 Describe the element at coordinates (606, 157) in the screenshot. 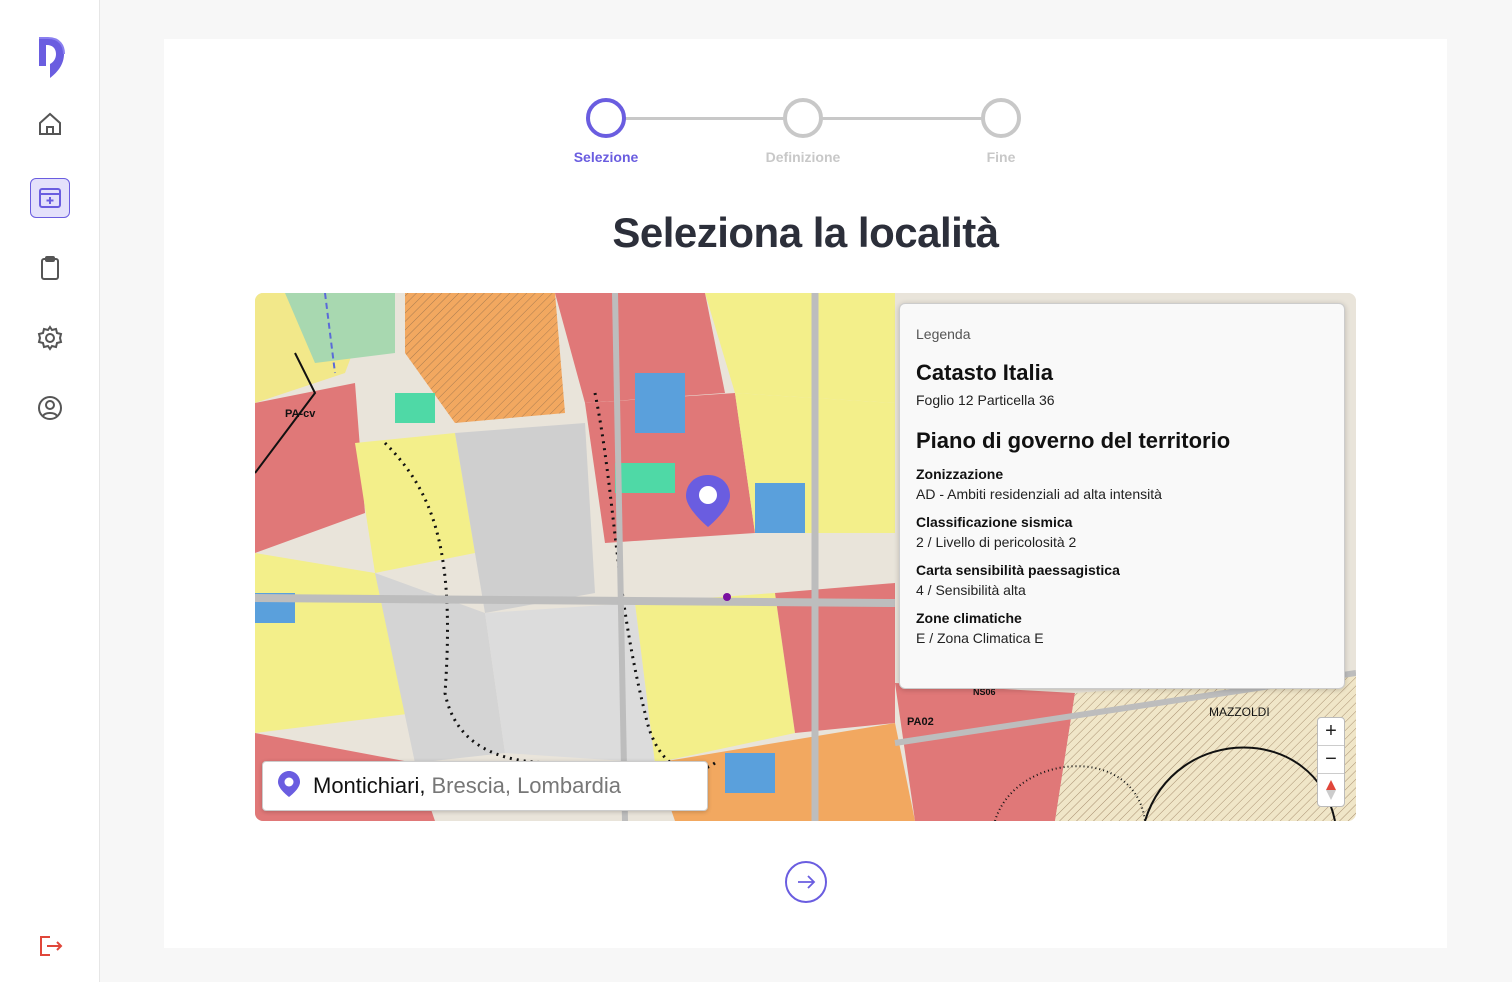

I see `step-label: Selezione` at that location.